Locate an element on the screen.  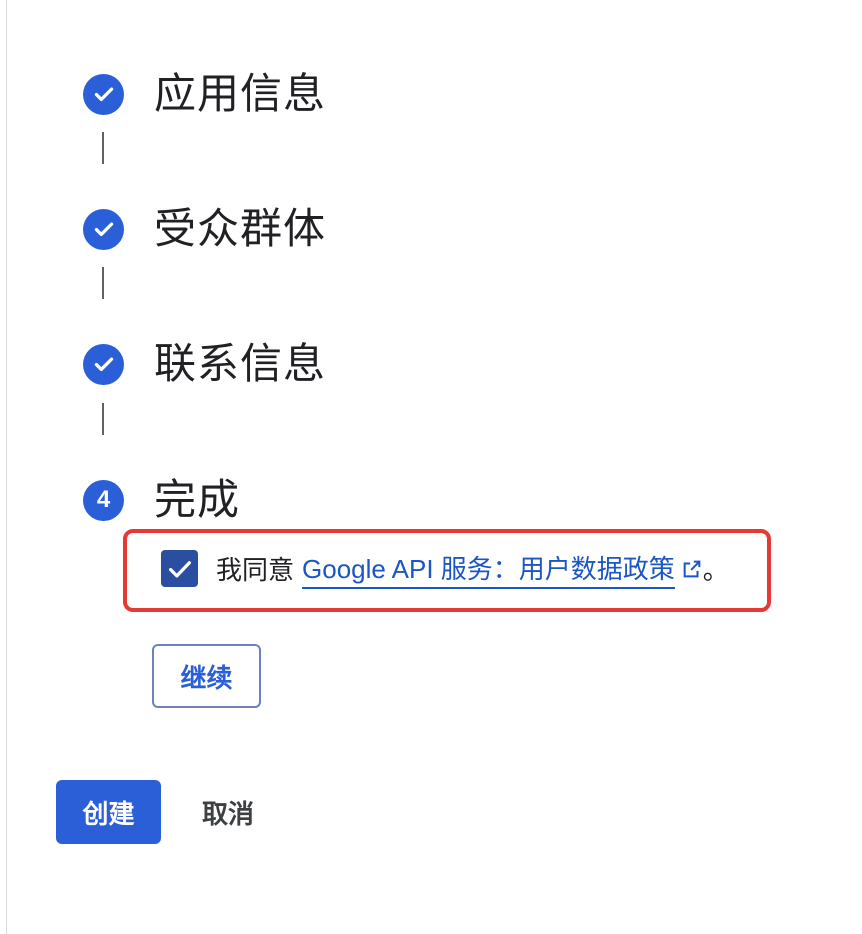
agree-checkbox is located at coordinates (179, 568).